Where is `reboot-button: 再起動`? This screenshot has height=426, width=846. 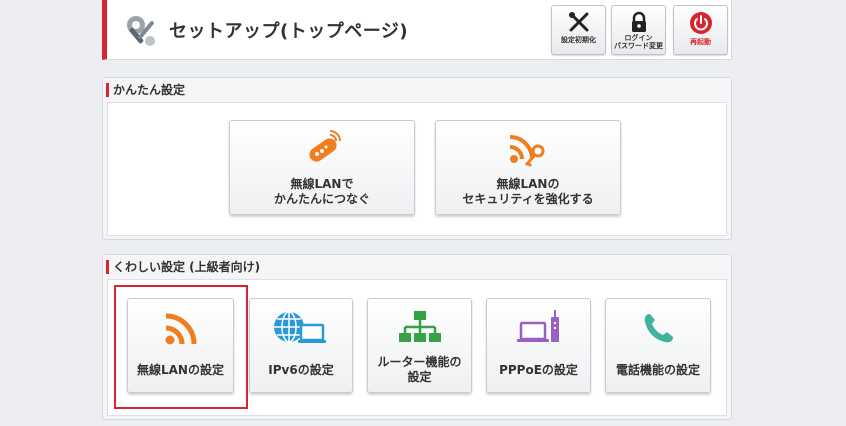 reboot-button: 再起動 is located at coordinates (700, 30).